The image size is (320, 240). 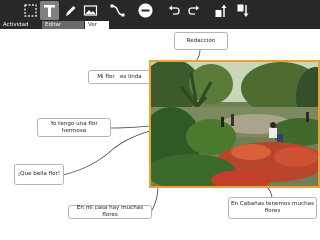 I want to click on link-tengo-flor, so click(x=130, y=127).